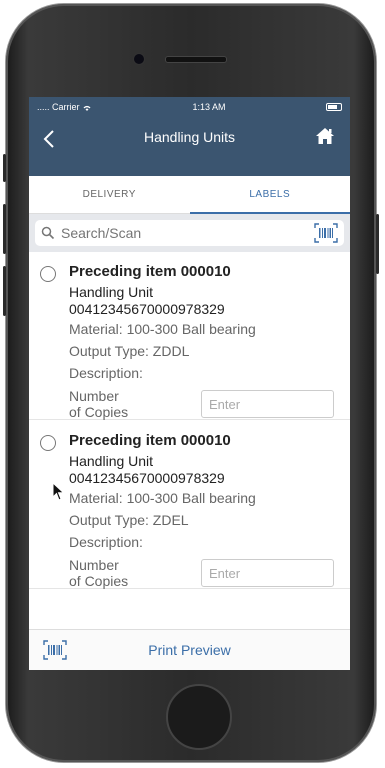 Image resolution: width=385 pixels, height=768 pixels. Describe the element at coordinates (64, 107) in the screenshot. I see `carrier-label: ..... Carrier` at that location.